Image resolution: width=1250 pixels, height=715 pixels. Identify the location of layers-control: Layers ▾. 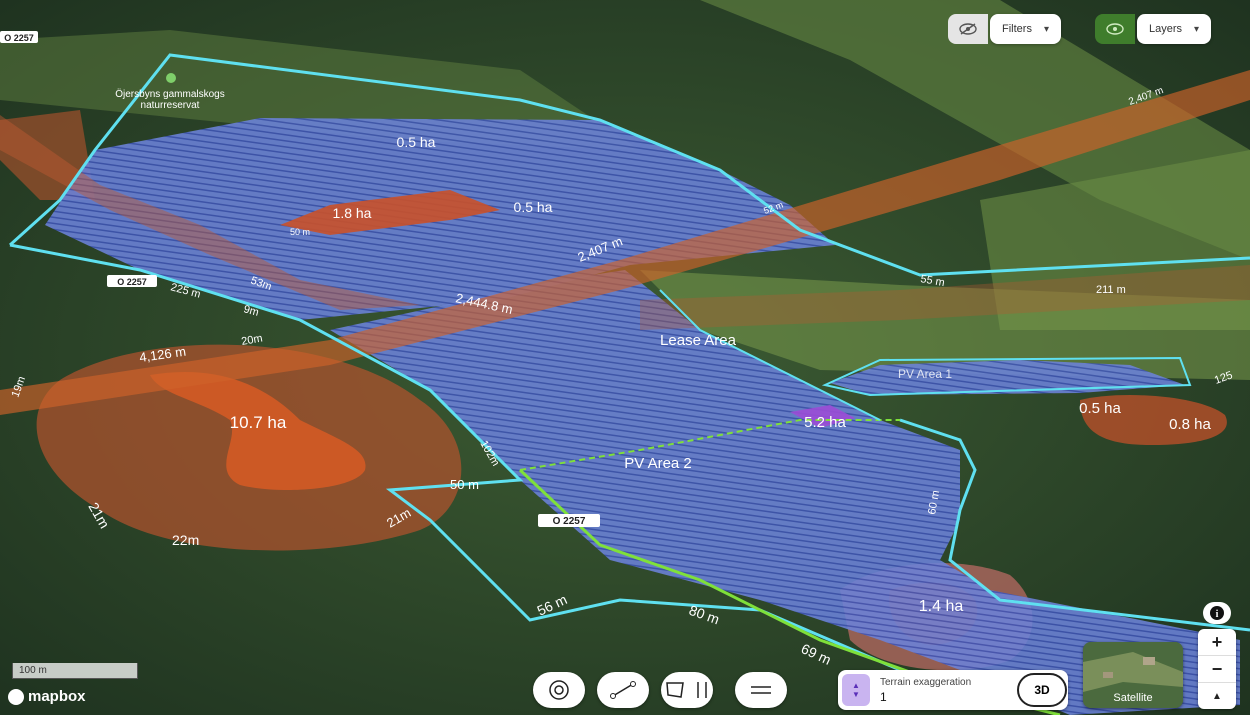
(1153, 29).